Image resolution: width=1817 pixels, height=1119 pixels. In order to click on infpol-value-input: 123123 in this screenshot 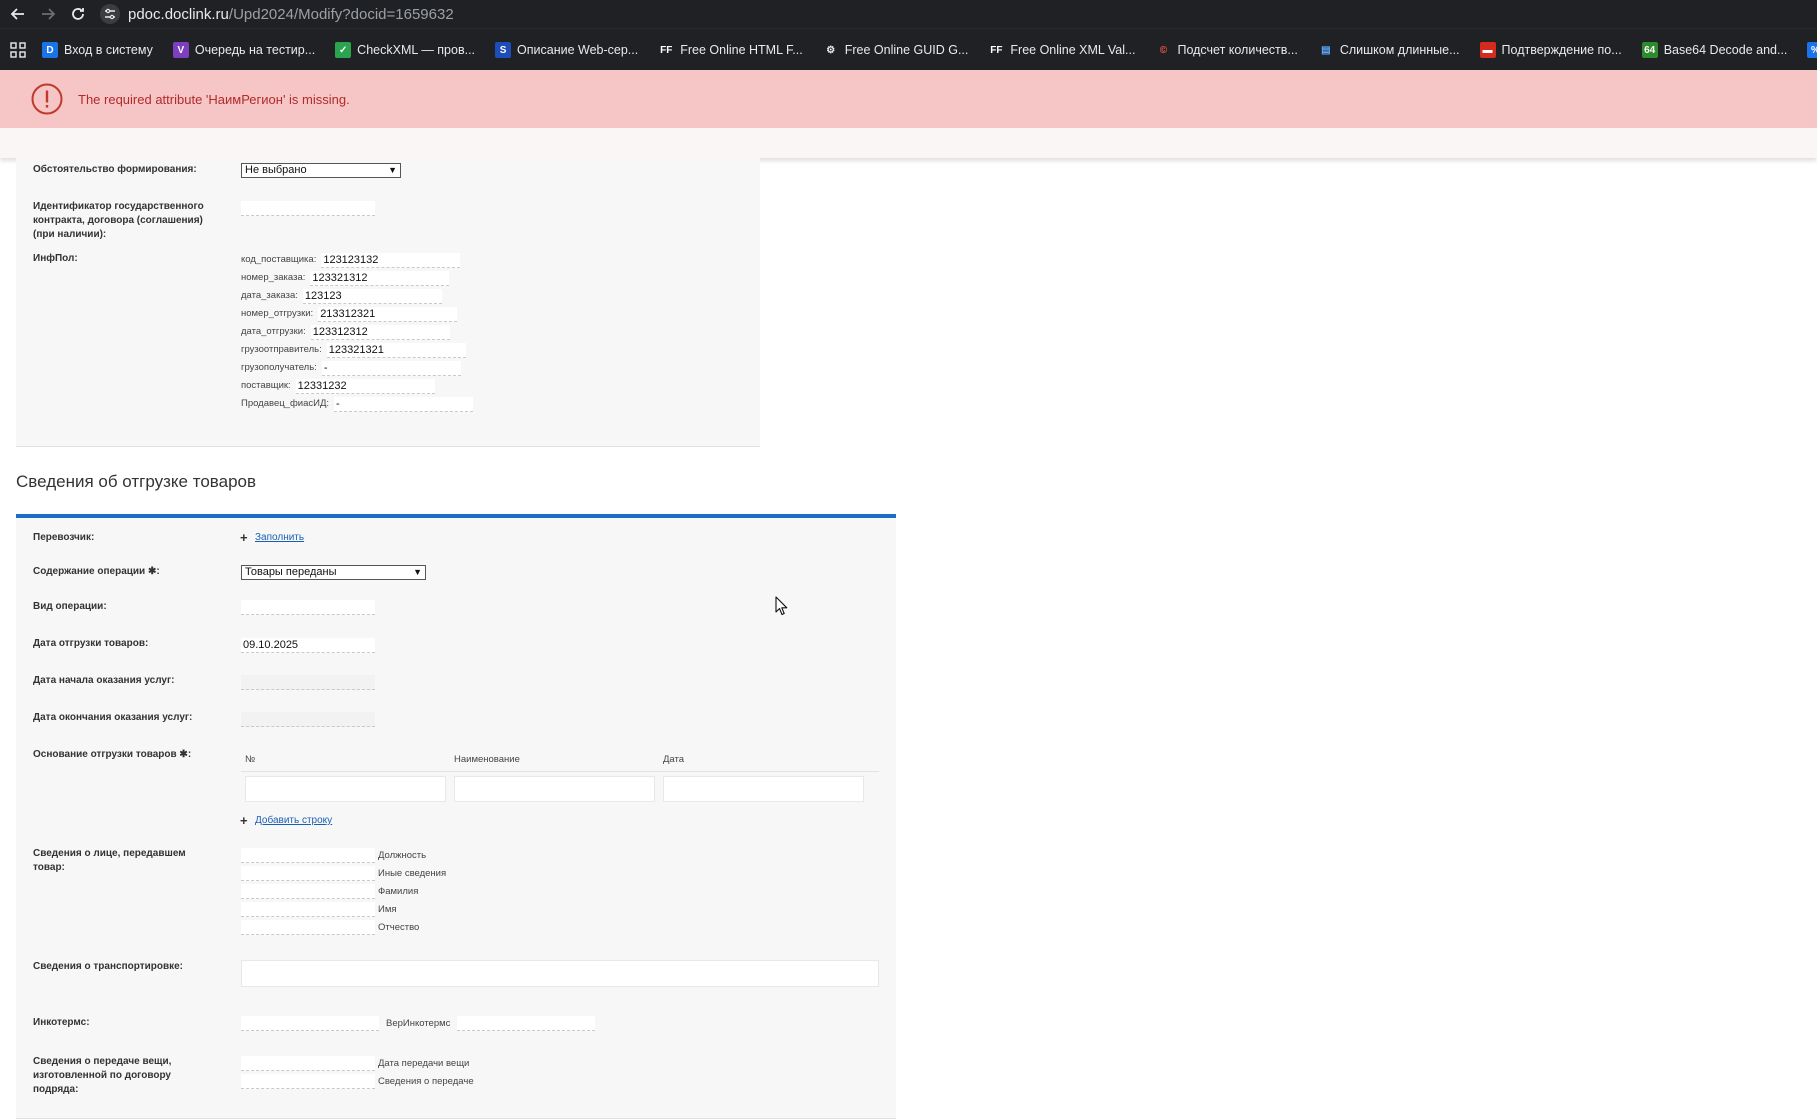, I will do `click(372, 296)`.